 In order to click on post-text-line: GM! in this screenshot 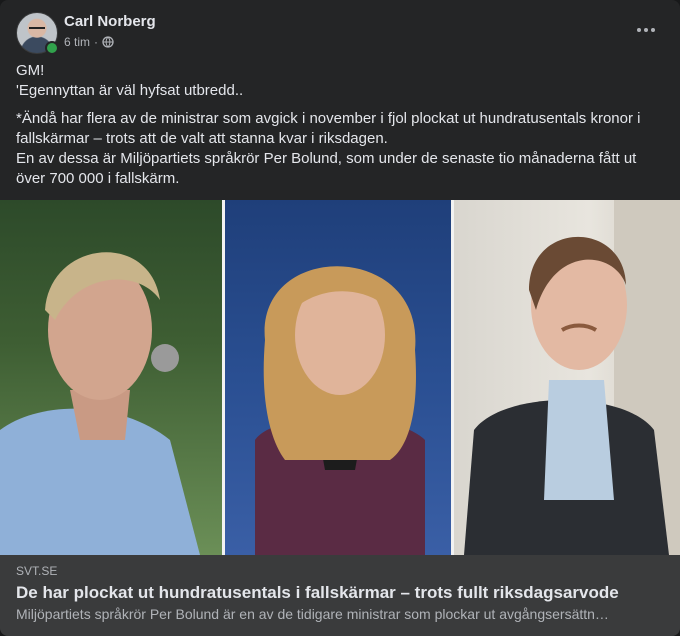, I will do `click(30, 70)`.